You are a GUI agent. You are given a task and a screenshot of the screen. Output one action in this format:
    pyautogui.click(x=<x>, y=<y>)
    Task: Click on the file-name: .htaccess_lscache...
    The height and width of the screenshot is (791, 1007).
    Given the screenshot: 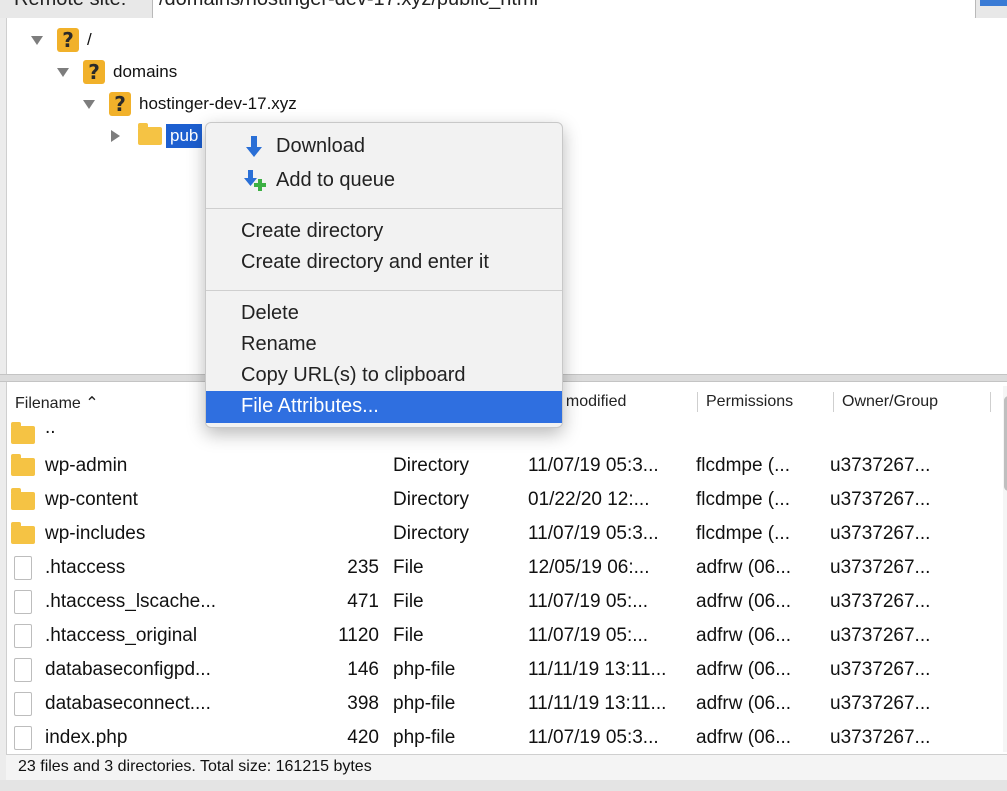 What is the action you would take?
    pyautogui.click(x=131, y=601)
    